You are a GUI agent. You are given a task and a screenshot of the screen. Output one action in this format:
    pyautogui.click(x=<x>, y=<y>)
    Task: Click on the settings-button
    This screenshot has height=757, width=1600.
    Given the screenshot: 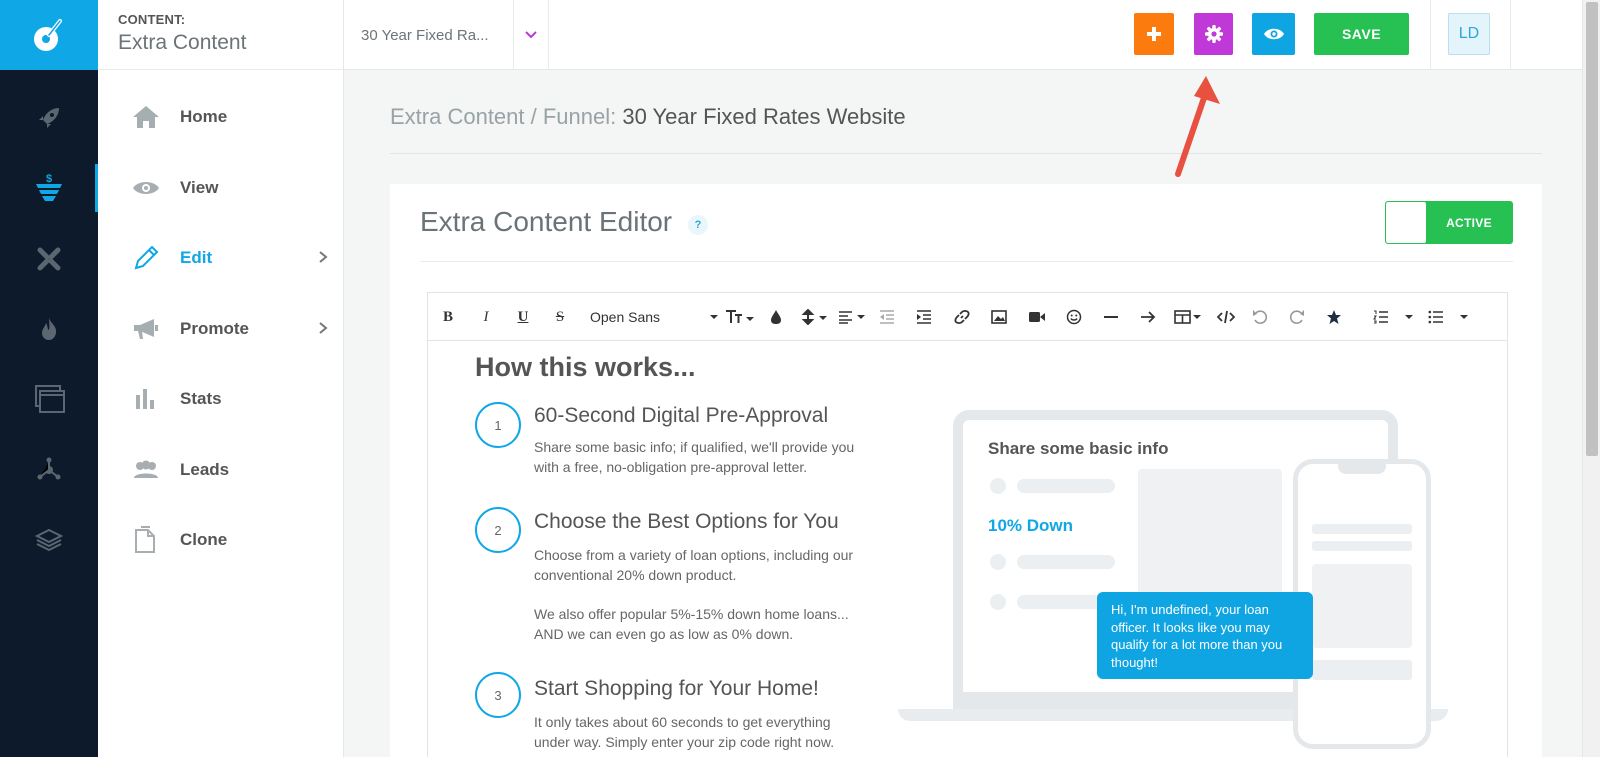 What is the action you would take?
    pyautogui.click(x=1213, y=34)
    